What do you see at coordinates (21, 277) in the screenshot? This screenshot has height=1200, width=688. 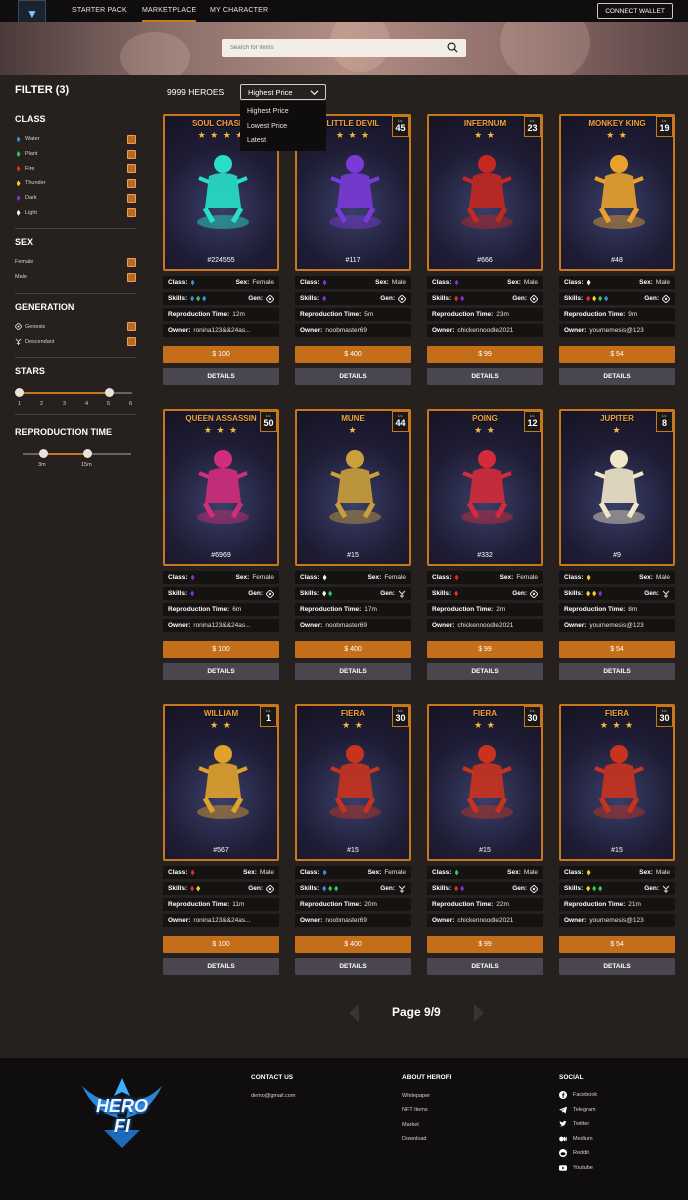 I see `filter-label: Male` at bounding box center [21, 277].